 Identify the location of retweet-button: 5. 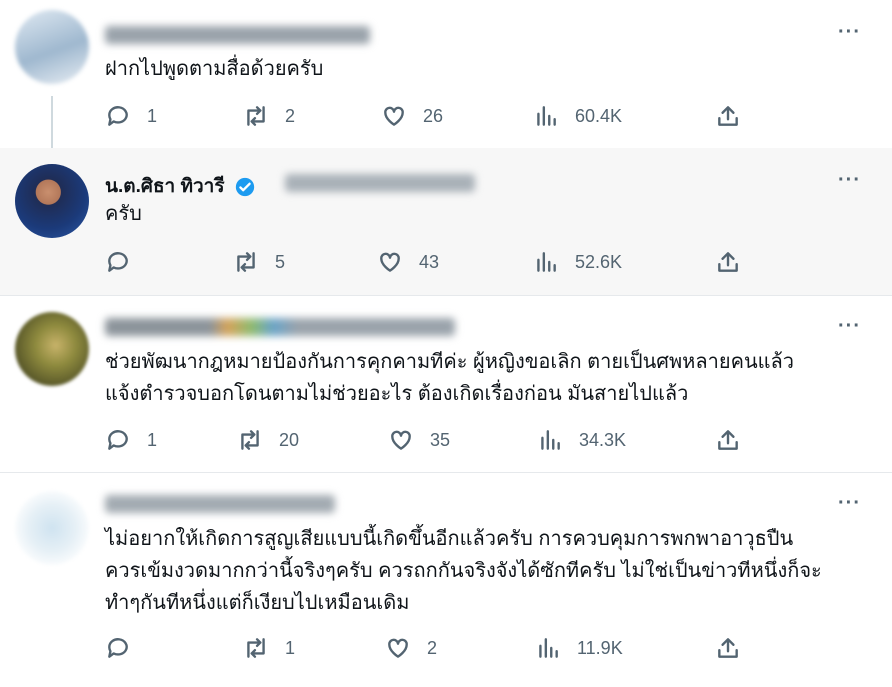
(259, 262).